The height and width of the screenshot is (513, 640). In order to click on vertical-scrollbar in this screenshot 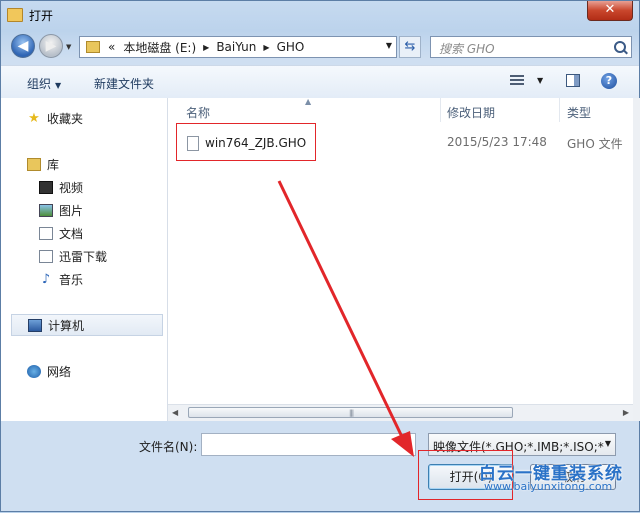, I will do `click(636, 259)`.